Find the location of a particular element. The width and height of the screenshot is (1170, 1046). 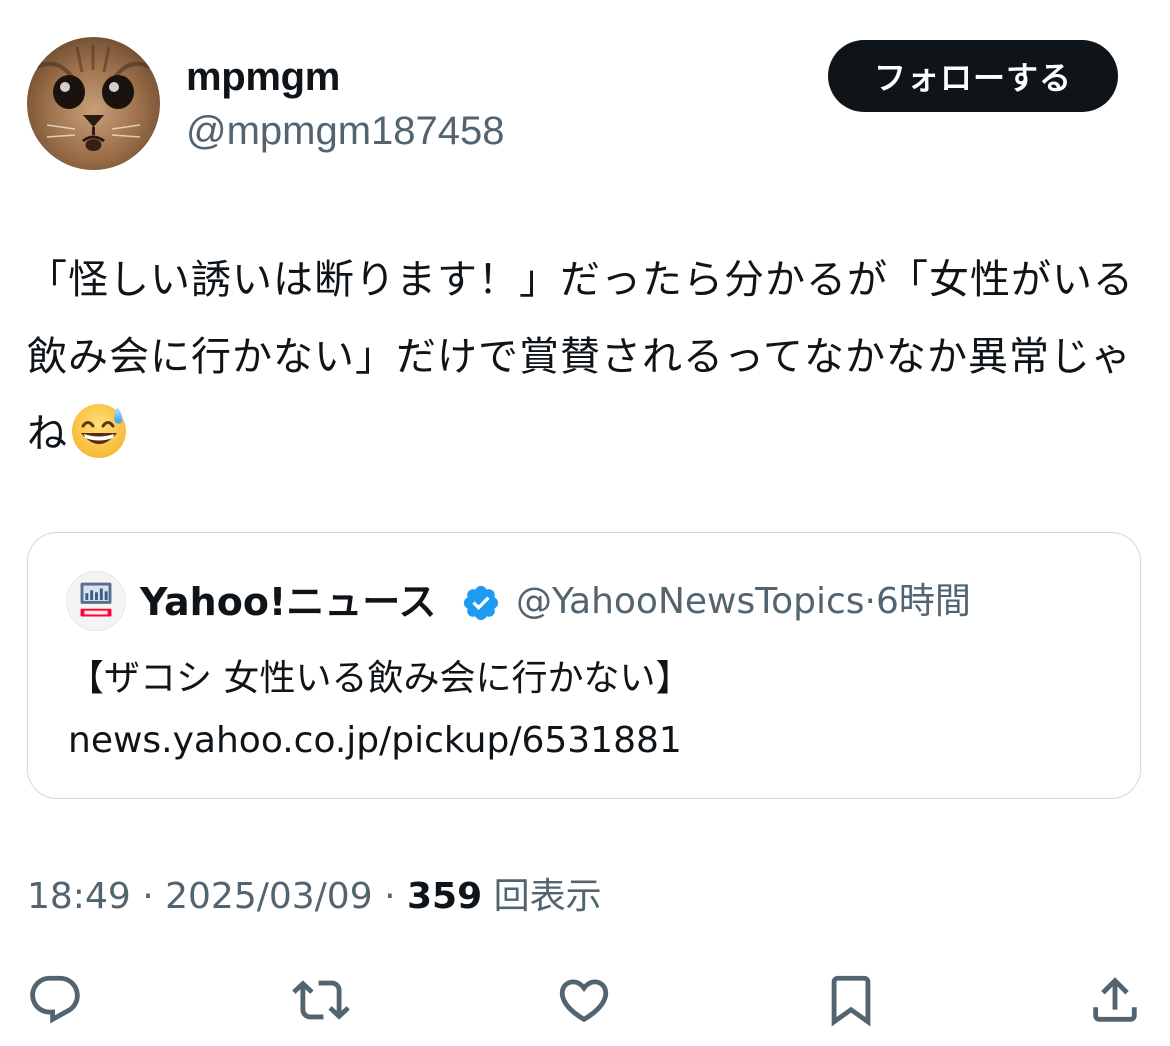

bookmark-button is located at coordinates (851, 1000).